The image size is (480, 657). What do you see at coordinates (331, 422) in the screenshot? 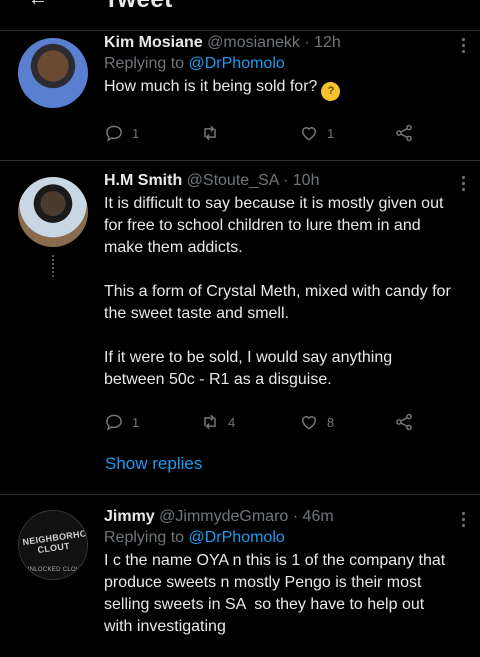
I see `like-count: 8` at bounding box center [331, 422].